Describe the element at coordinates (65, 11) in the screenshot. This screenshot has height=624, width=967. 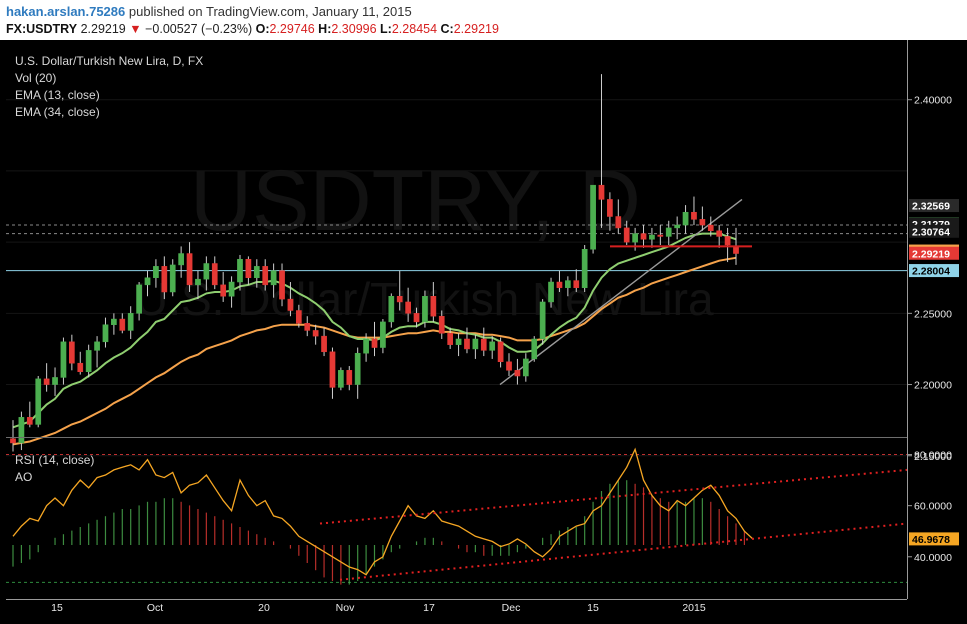
I see `author-link: hakan.arslan.75286` at that location.